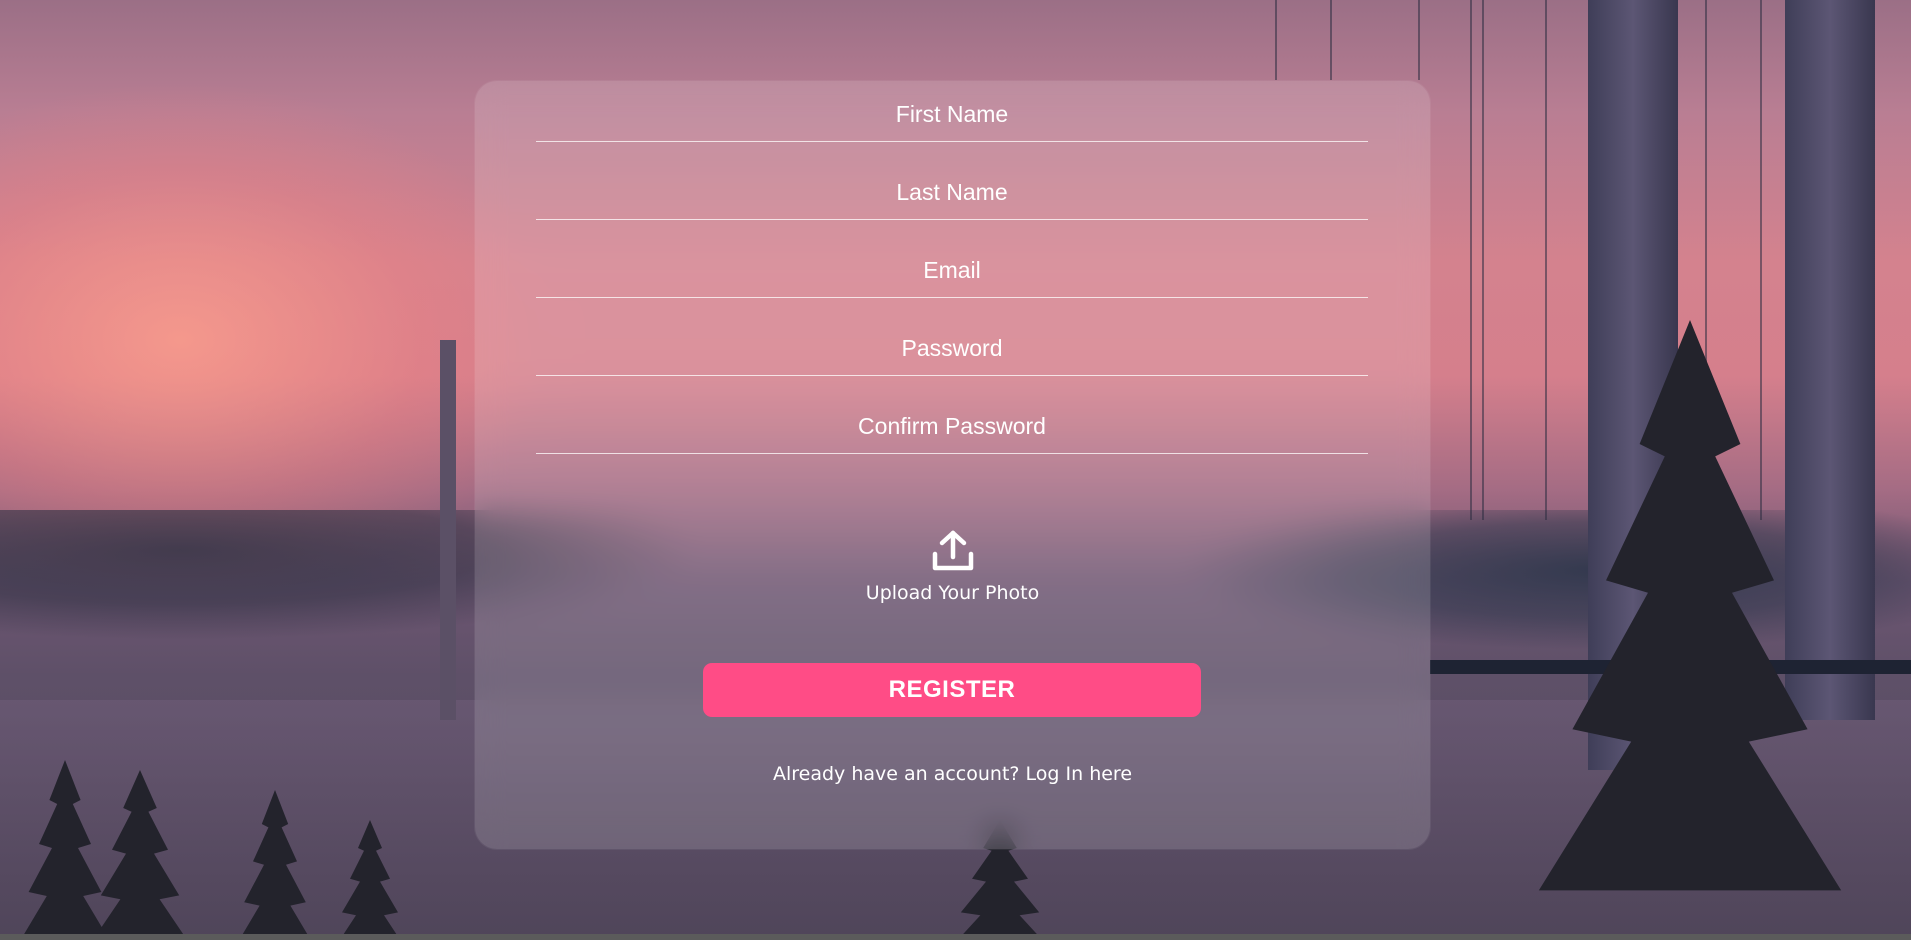 Image resolution: width=1911 pixels, height=940 pixels. I want to click on login-link: Already have an account? Log In here, so click(952, 774).